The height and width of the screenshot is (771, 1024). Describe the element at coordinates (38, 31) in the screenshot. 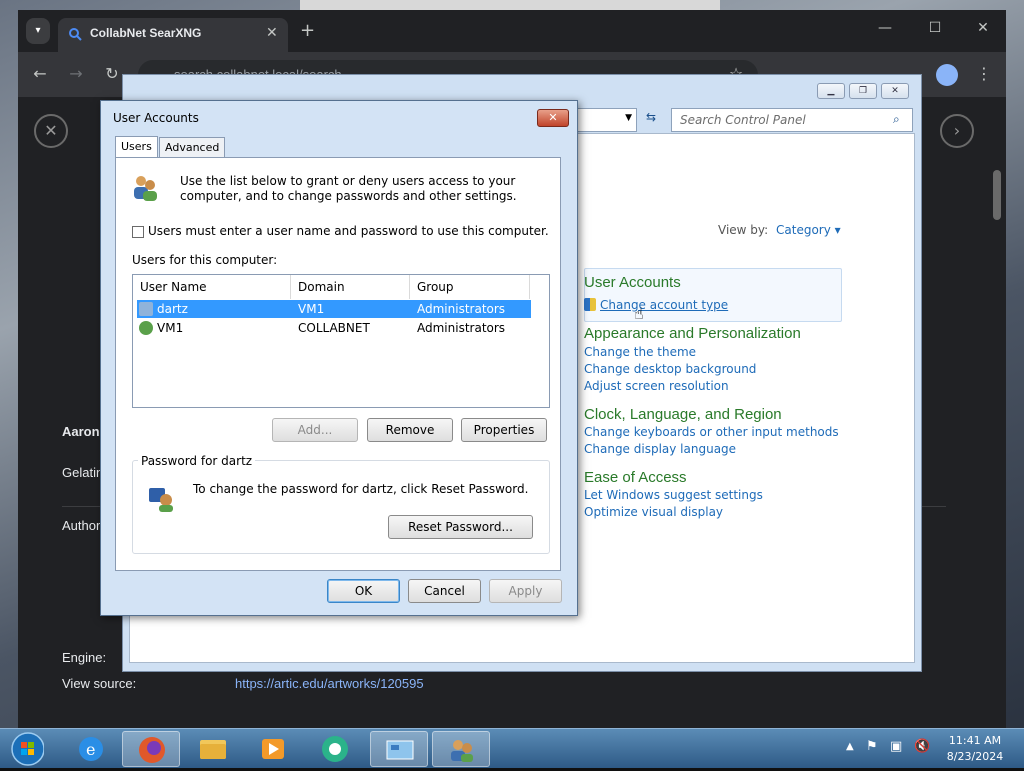

I see `tab-search-button: ▾` at that location.